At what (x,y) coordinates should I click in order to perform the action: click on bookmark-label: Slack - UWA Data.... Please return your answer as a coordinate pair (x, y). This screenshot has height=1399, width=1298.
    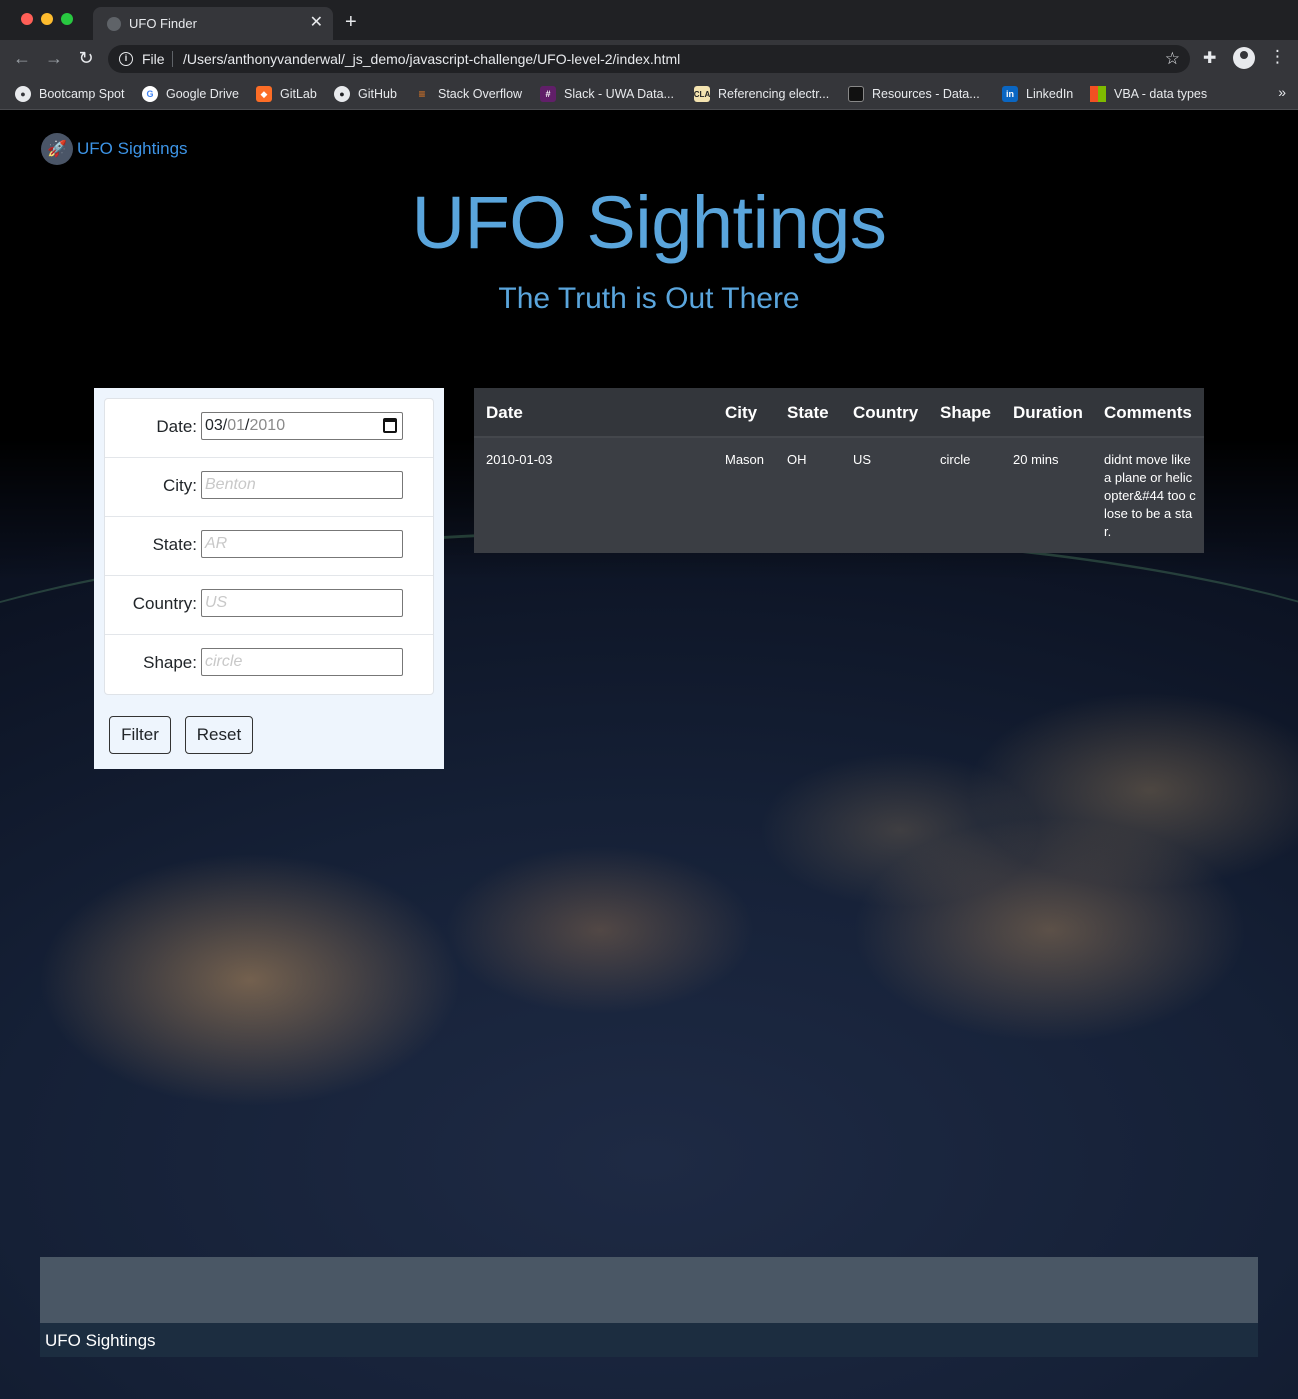
    Looking at the image, I should click on (619, 94).